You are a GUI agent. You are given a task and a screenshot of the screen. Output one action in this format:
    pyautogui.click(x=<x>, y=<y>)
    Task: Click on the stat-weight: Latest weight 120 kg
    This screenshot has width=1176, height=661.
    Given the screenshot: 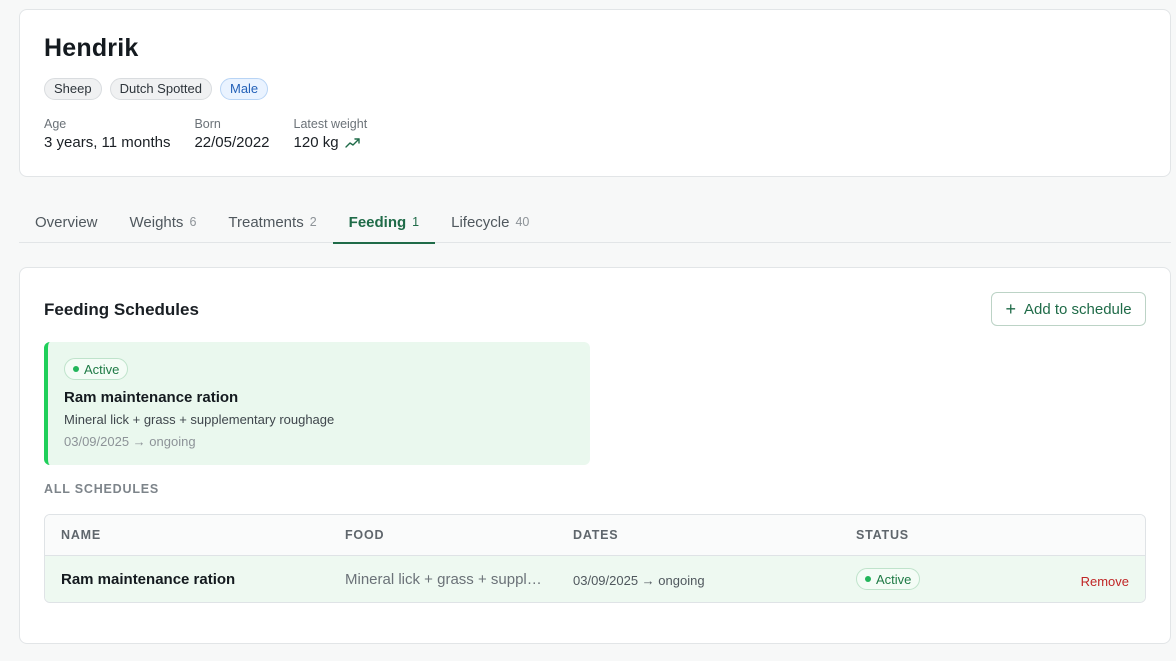 What is the action you would take?
    pyautogui.click(x=331, y=134)
    